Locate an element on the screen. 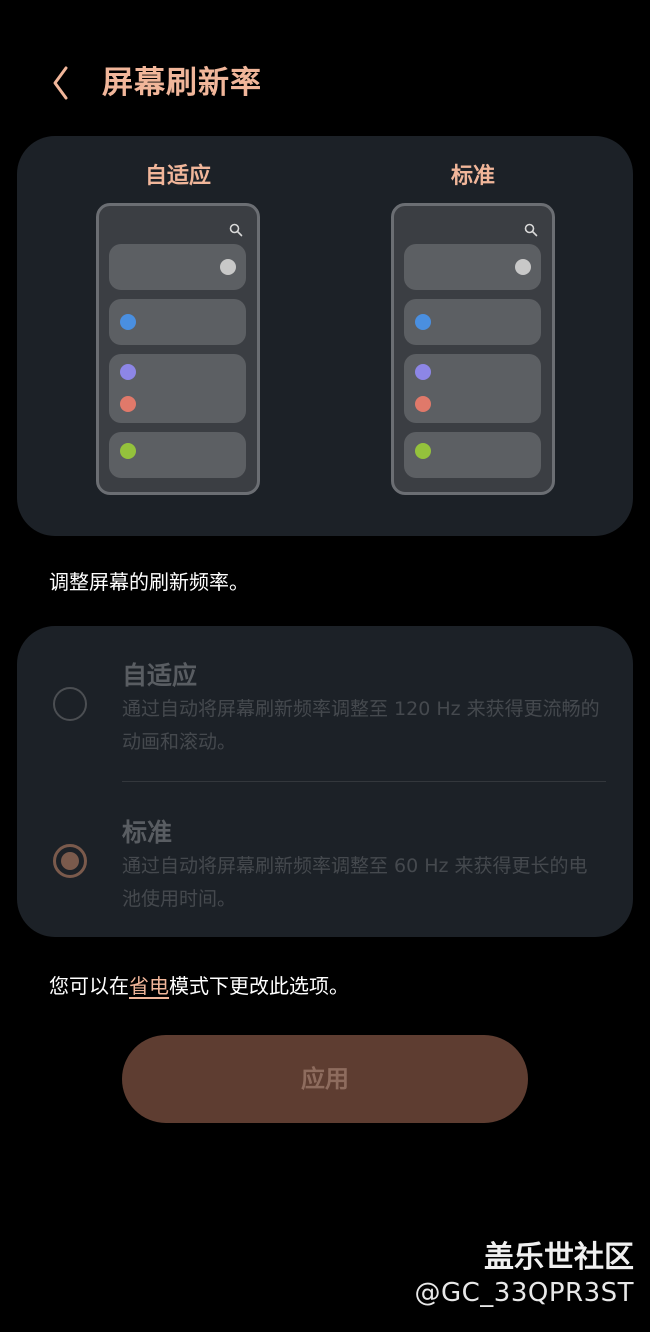  radio-adaptive is located at coordinates (70, 704).